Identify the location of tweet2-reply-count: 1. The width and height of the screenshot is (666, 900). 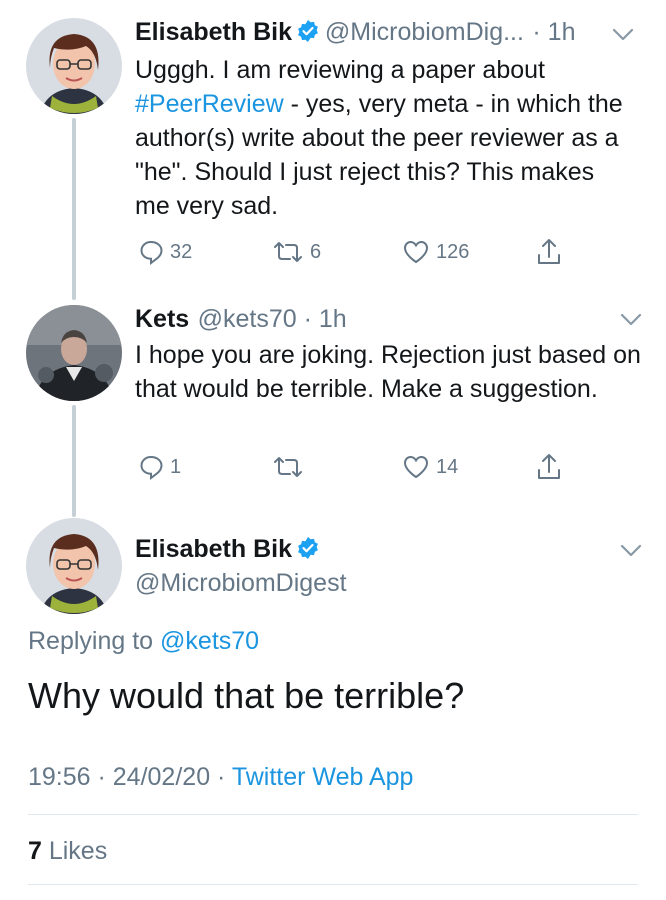
(176, 466).